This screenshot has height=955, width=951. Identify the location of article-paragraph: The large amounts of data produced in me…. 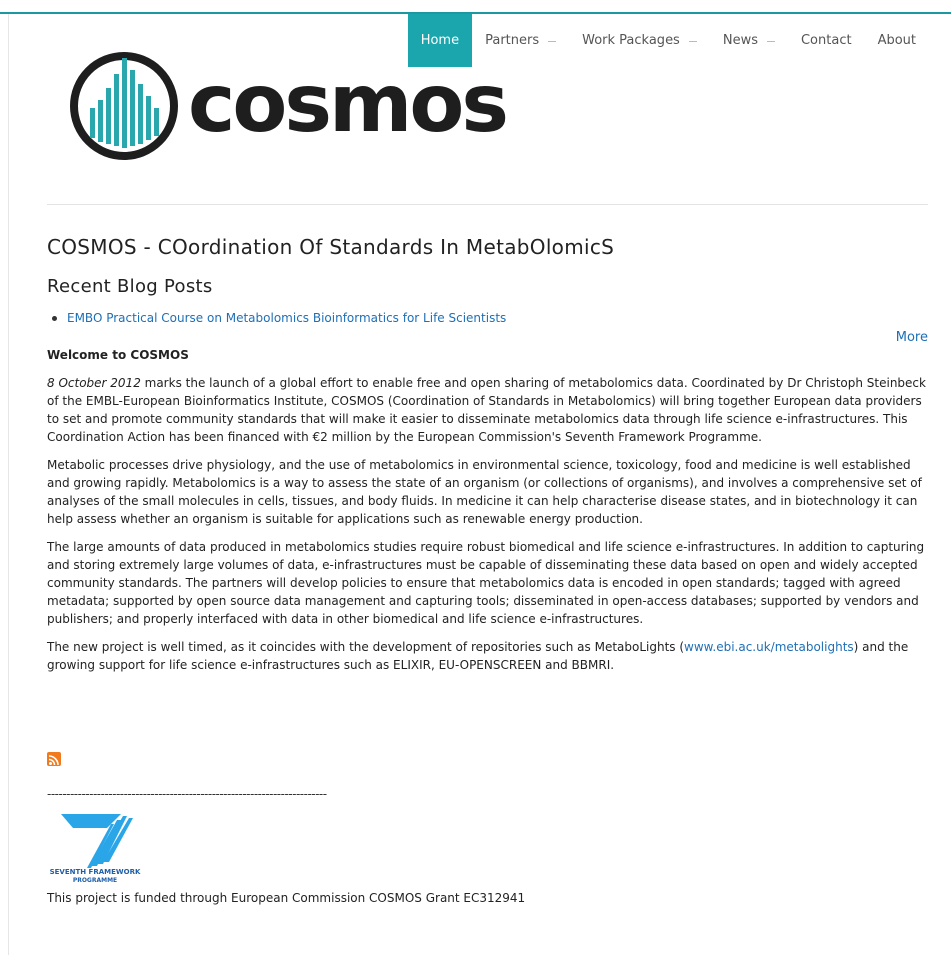
(486, 583).